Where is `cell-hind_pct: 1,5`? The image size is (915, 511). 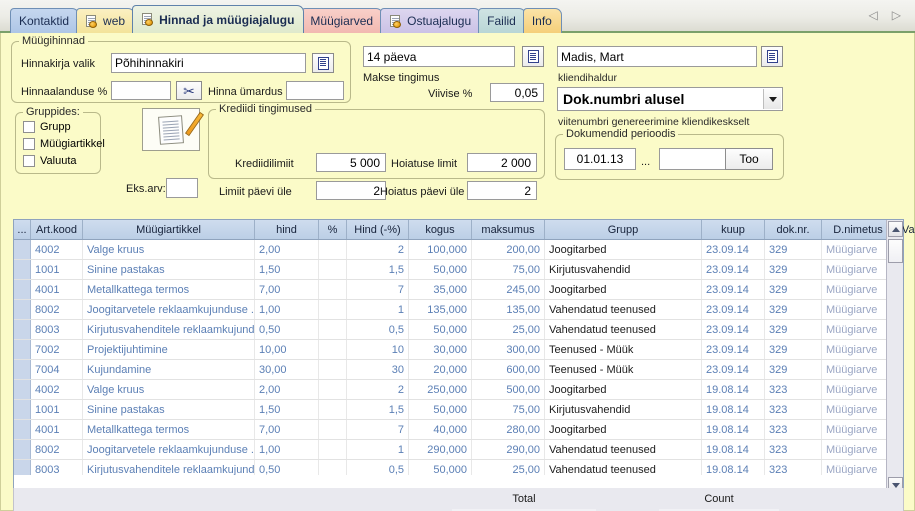
cell-hind_pct: 1,5 is located at coordinates (378, 269).